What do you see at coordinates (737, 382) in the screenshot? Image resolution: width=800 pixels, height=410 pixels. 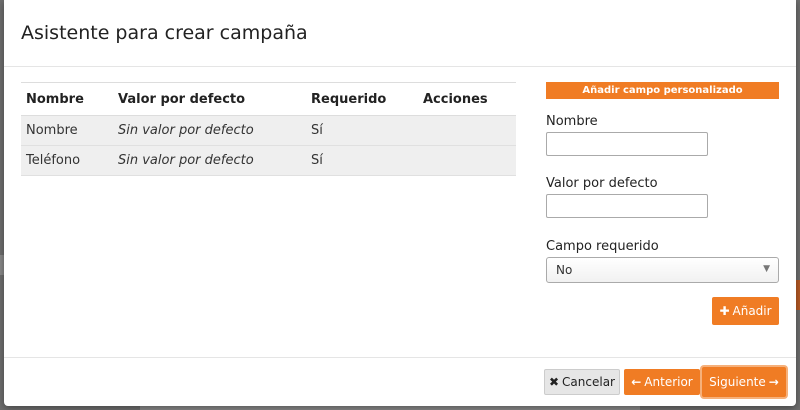 I see `next-label: Siguiente` at bounding box center [737, 382].